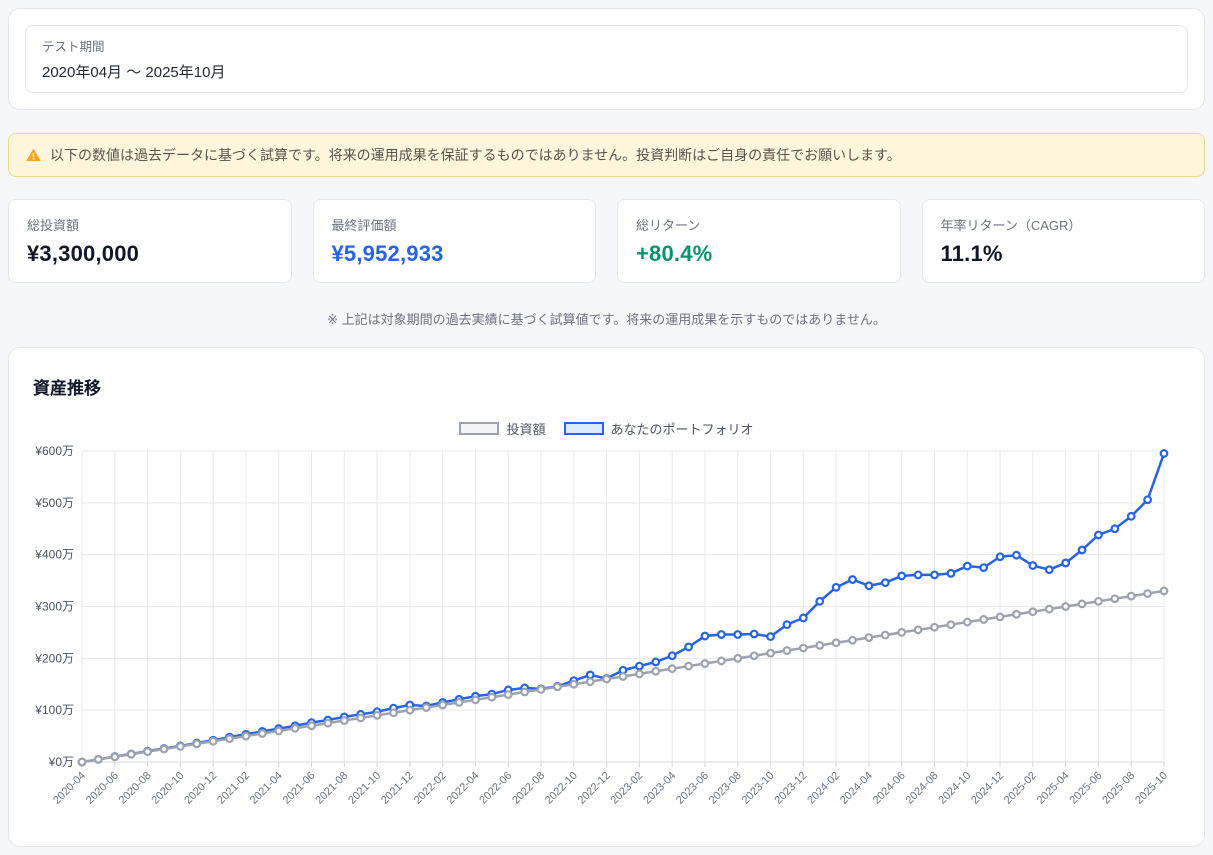  Describe the element at coordinates (725, 788) in the screenshot. I see `svg-text: 2023-08` at that location.